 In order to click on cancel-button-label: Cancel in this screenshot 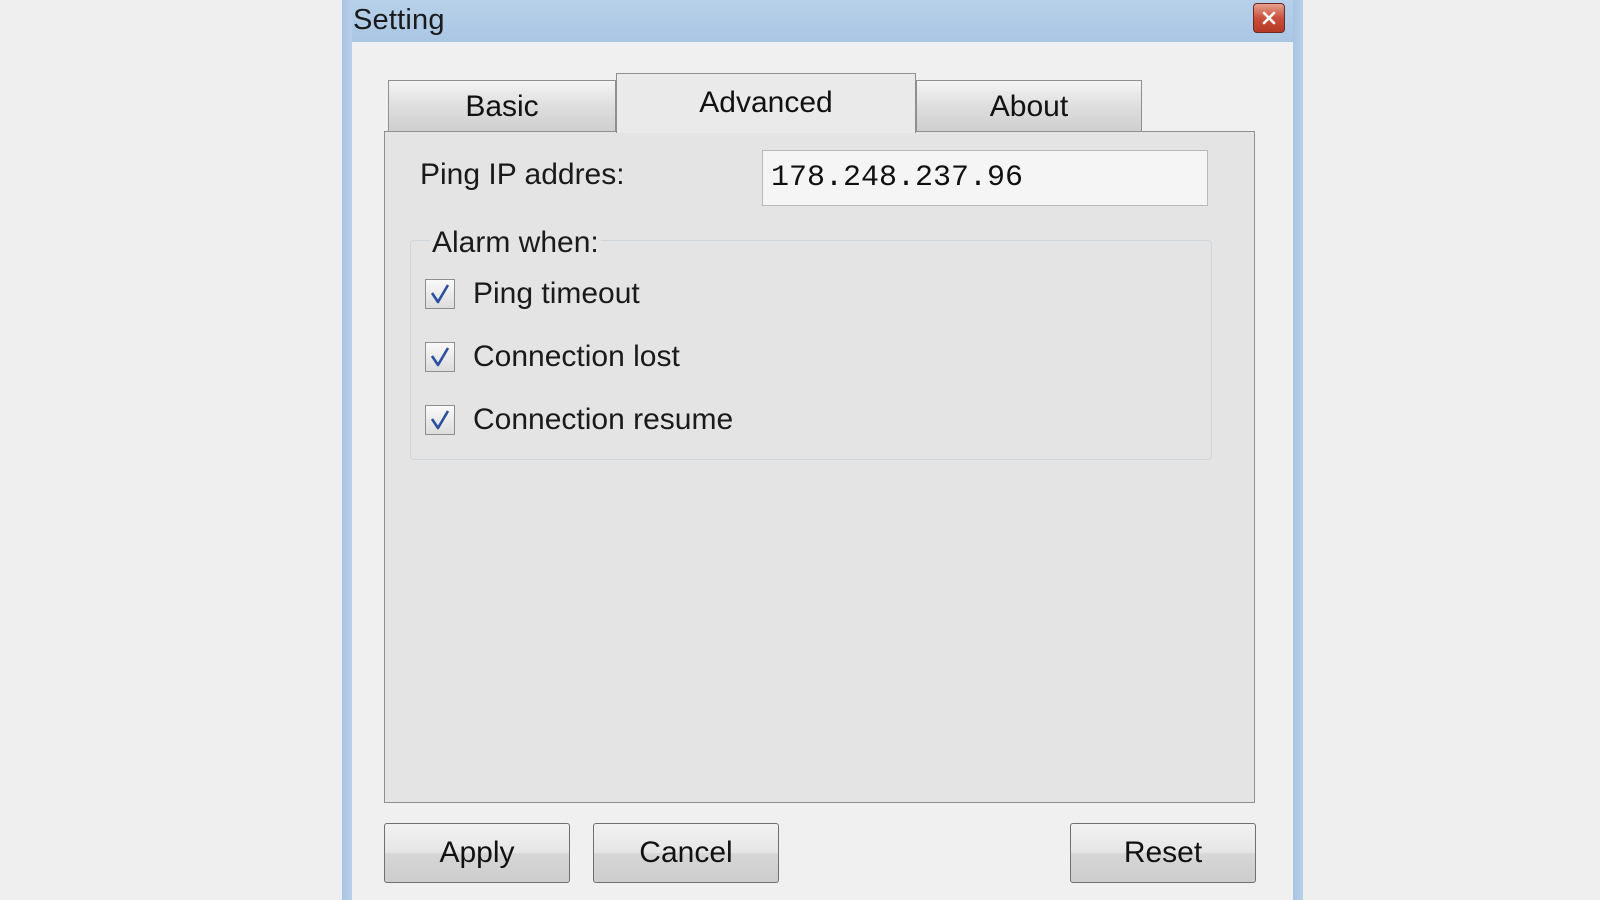, I will do `click(686, 852)`.